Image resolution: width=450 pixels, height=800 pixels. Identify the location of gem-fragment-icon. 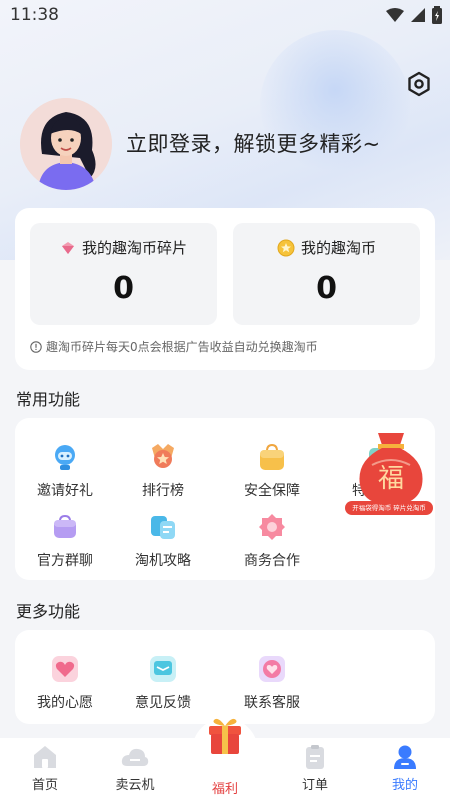
(67, 247).